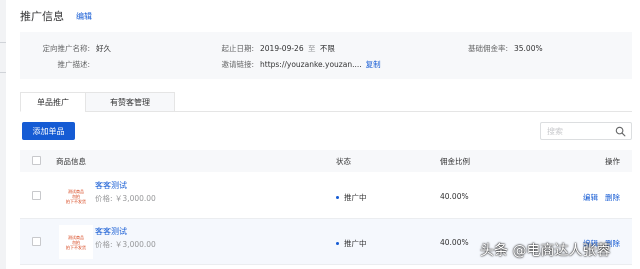  I want to click on base-rate-label: 基础佣金率:, so click(487, 48).